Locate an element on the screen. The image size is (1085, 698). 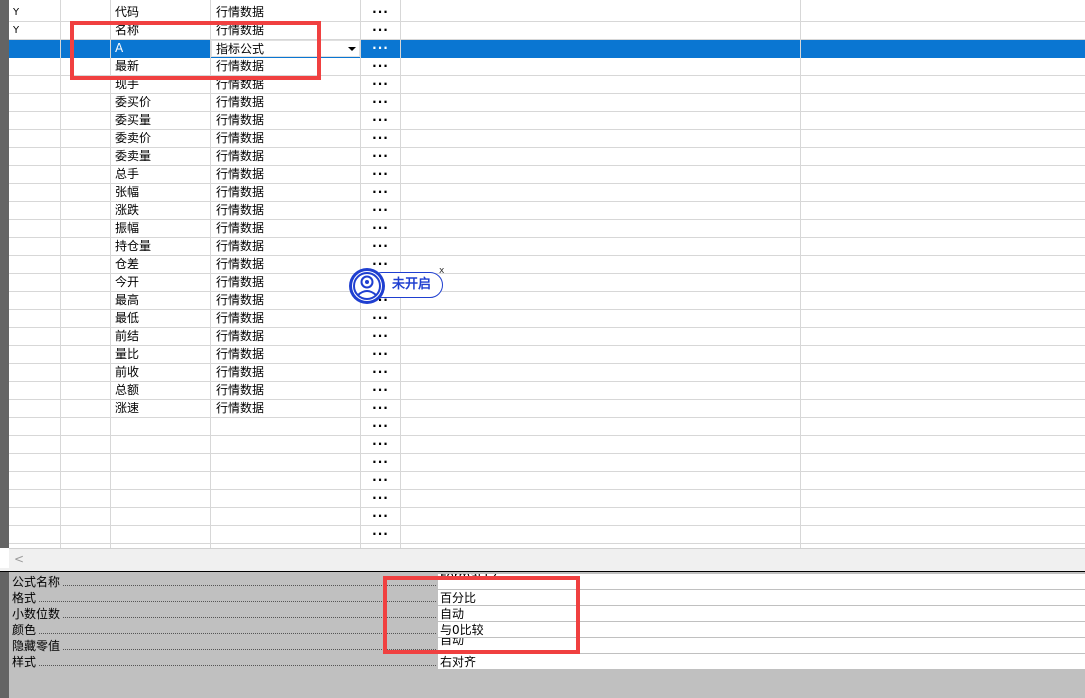
property-value: 自动 is located at coordinates (761, 614).